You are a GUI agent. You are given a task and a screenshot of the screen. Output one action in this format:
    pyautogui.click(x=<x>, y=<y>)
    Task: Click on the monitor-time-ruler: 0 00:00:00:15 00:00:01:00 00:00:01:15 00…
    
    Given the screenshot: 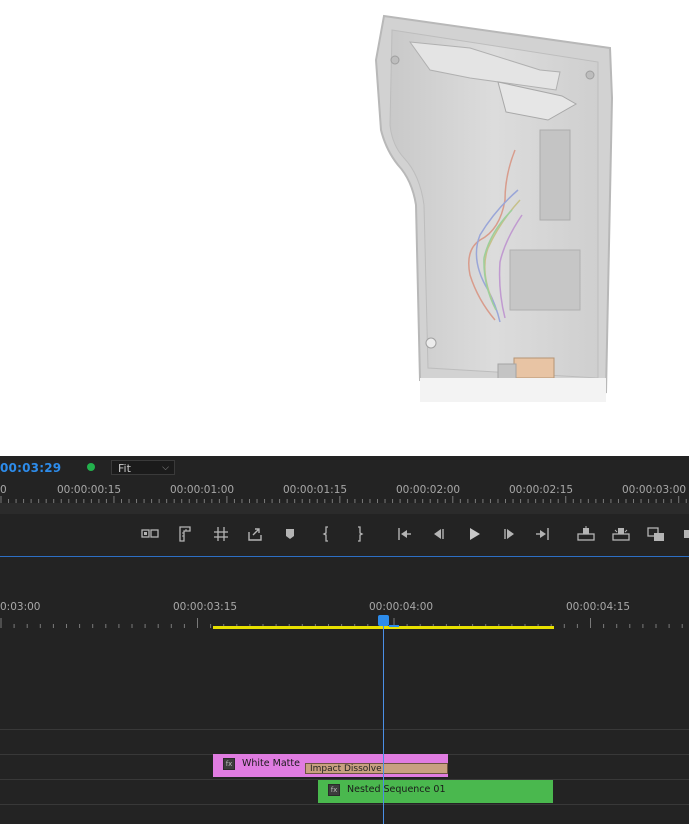 What is the action you would take?
    pyautogui.click(x=344, y=492)
    